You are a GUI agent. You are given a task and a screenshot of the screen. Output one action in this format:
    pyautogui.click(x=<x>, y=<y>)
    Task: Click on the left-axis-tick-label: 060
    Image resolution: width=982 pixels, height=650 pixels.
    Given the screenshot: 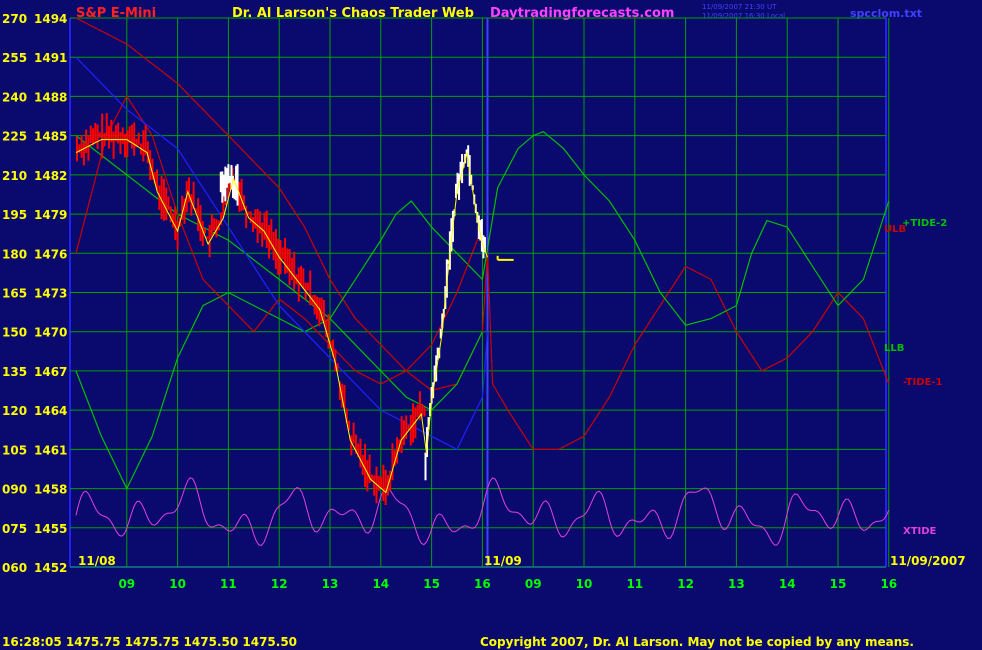 What is the action you would take?
    pyautogui.click(x=14, y=568)
    